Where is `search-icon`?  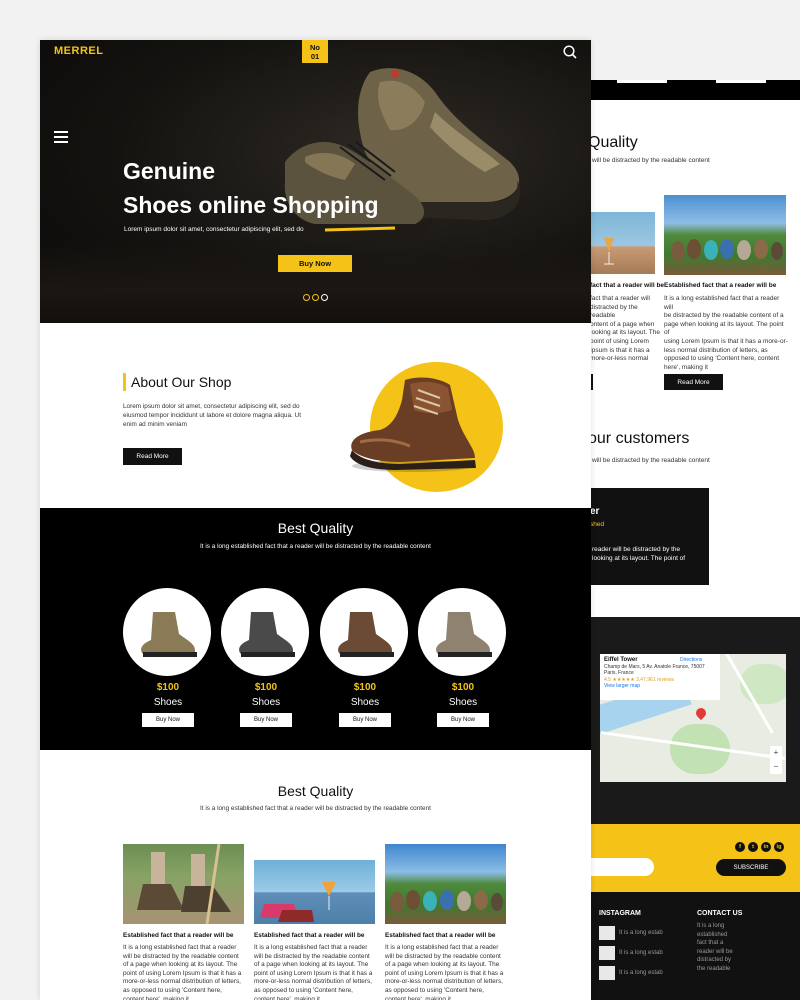 search-icon is located at coordinates (570, 52).